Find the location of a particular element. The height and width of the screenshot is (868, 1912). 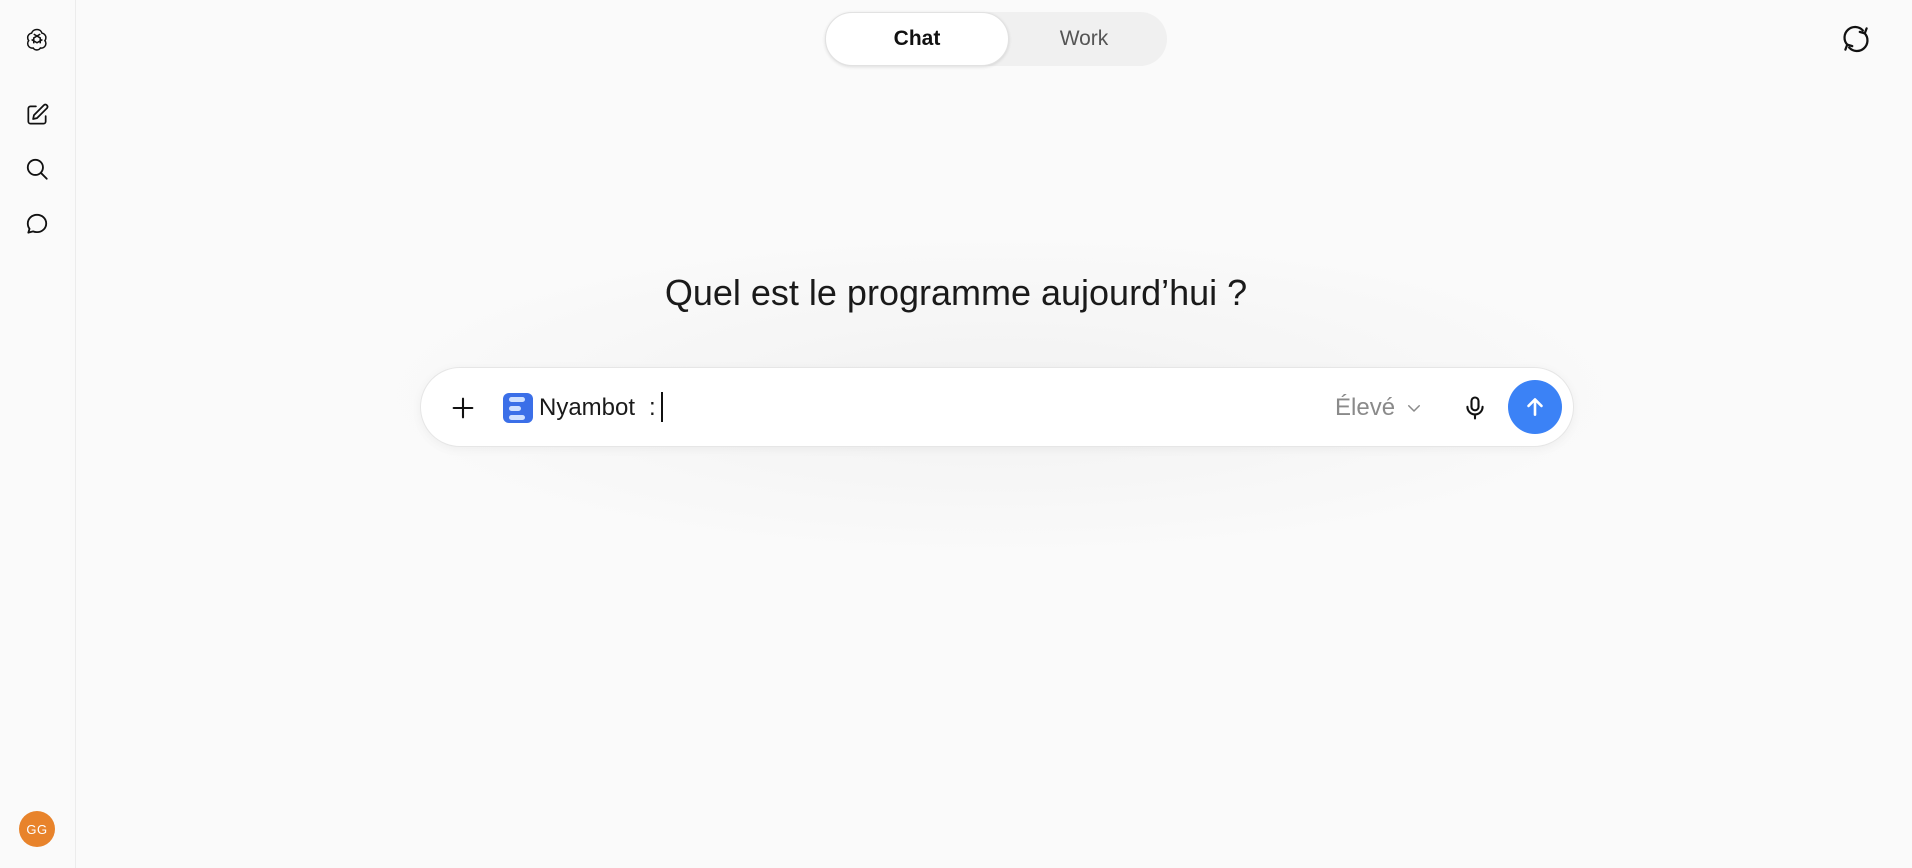

search-button is located at coordinates (37, 169).